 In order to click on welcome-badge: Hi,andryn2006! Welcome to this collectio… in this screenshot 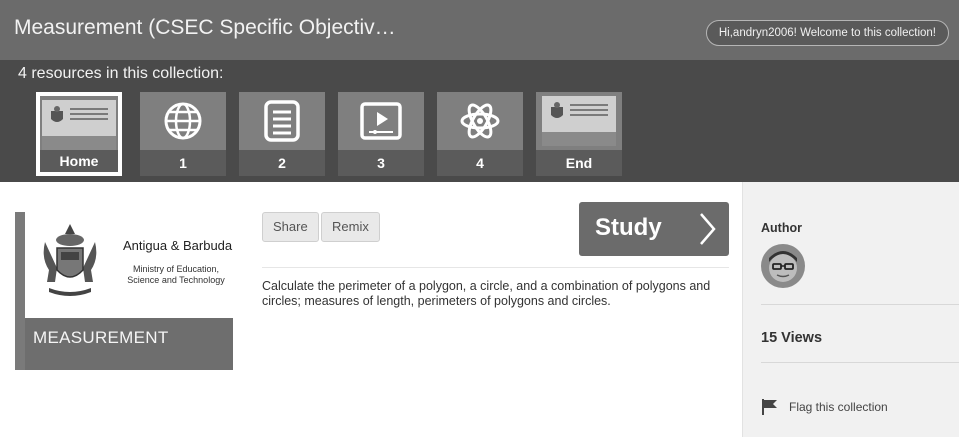, I will do `click(827, 33)`.